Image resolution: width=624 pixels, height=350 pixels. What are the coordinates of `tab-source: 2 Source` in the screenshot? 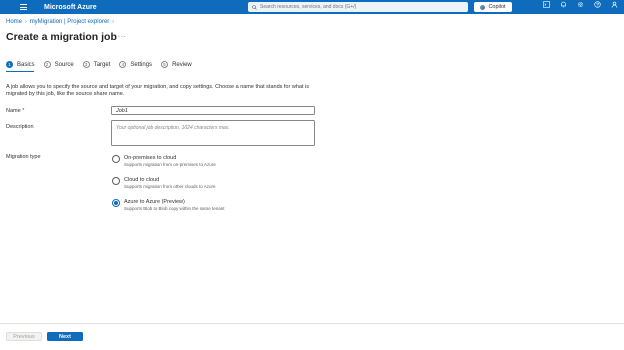 It's located at (58, 64).